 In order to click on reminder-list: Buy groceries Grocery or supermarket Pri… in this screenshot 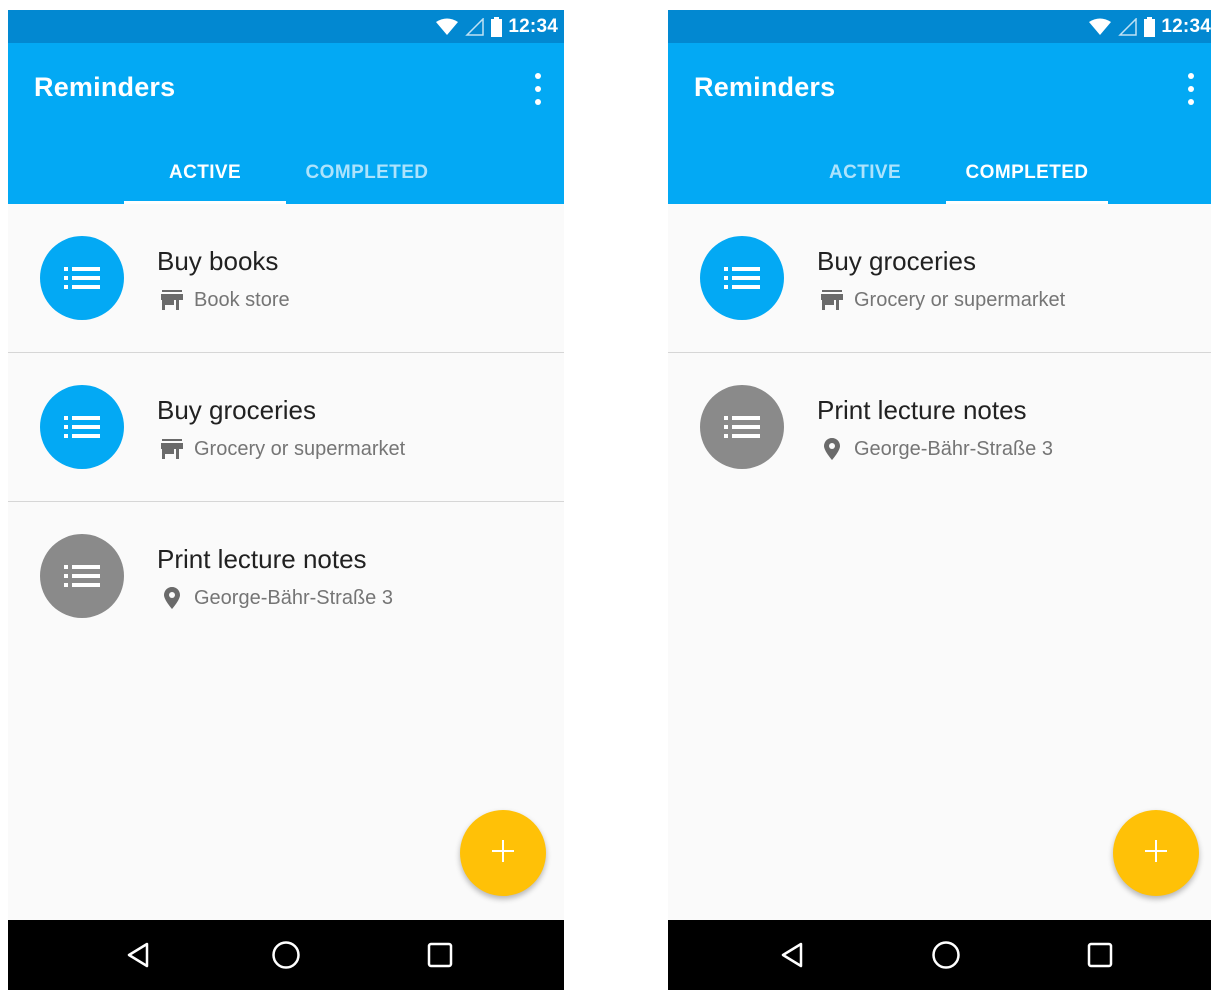, I will do `click(939, 352)`.